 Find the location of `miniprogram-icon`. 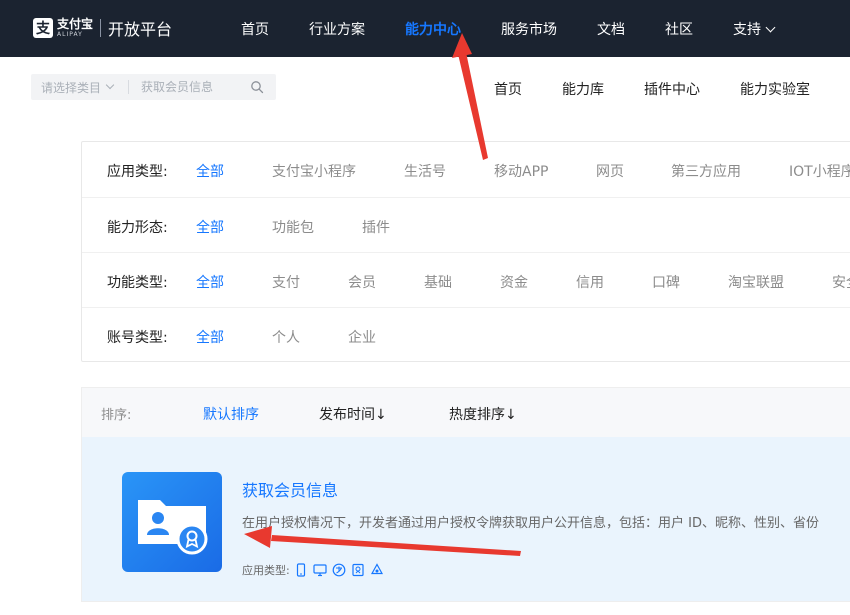

miniprogram-icon is located at coordinates (358, 570).